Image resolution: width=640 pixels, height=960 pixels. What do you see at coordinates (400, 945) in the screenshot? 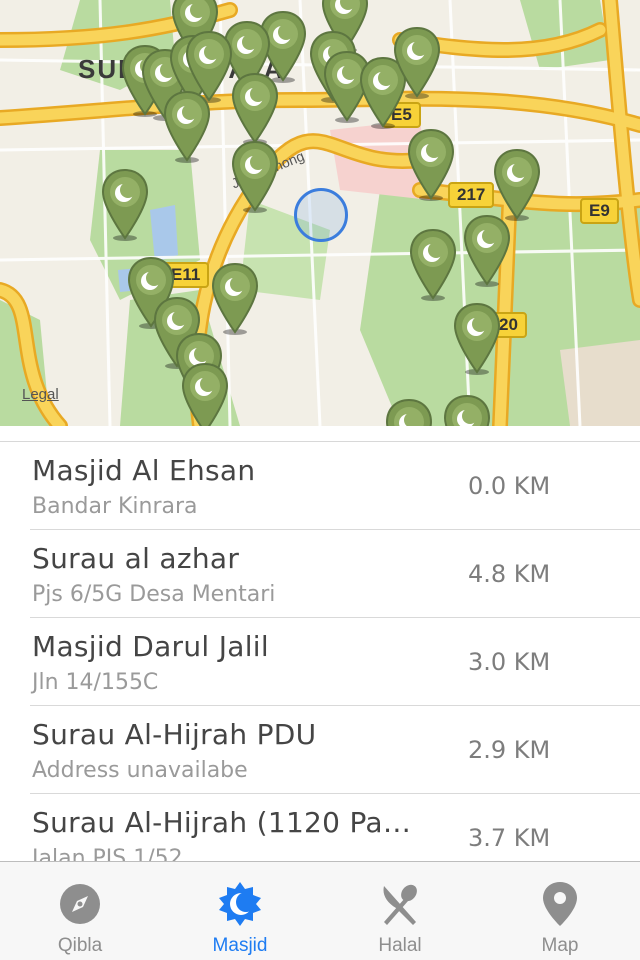
I see `tab-label: Halal` at bounding box center [400, 945].